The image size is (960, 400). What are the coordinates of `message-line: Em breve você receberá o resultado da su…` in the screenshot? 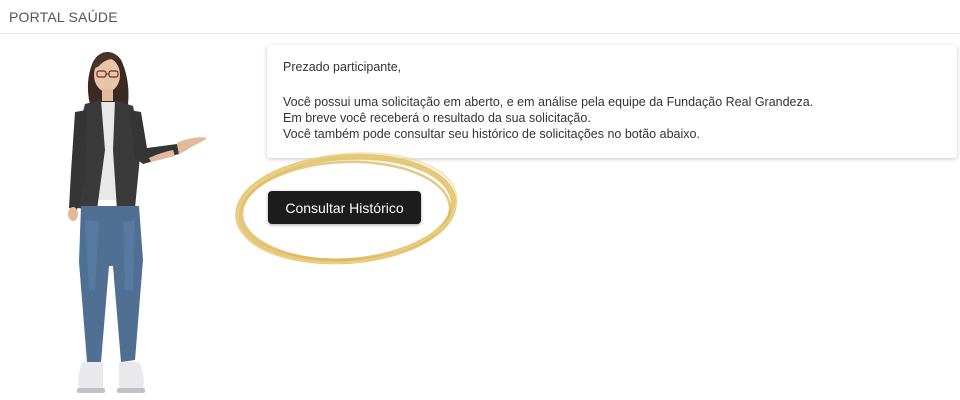 It's located at (437, 118).